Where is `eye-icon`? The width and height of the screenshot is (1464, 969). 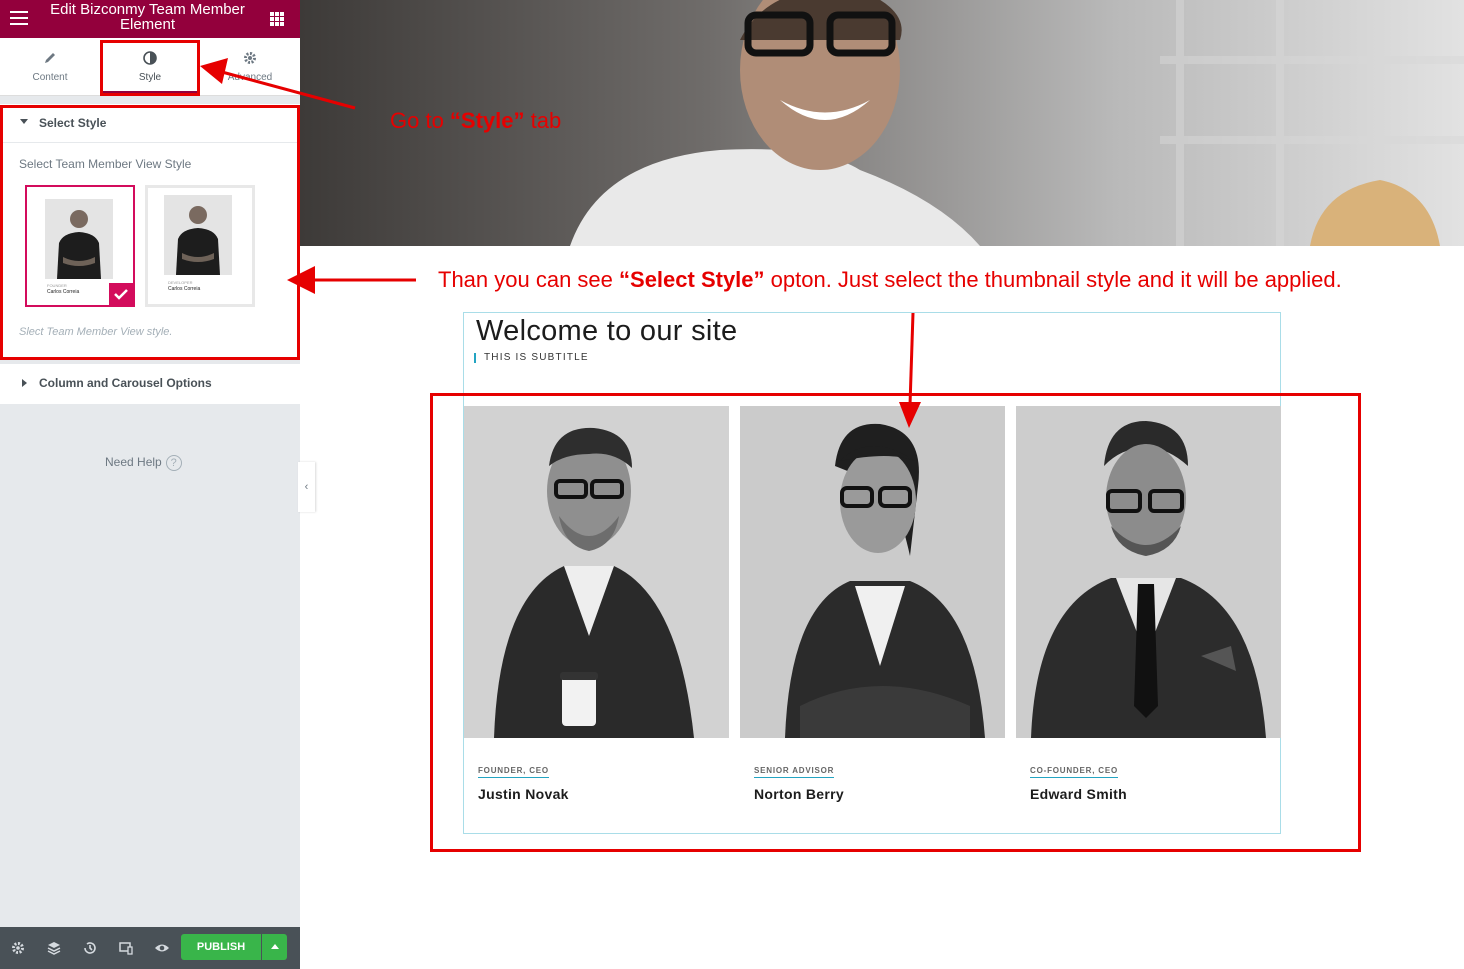 eye-icon is located at coordinates (162, 948).